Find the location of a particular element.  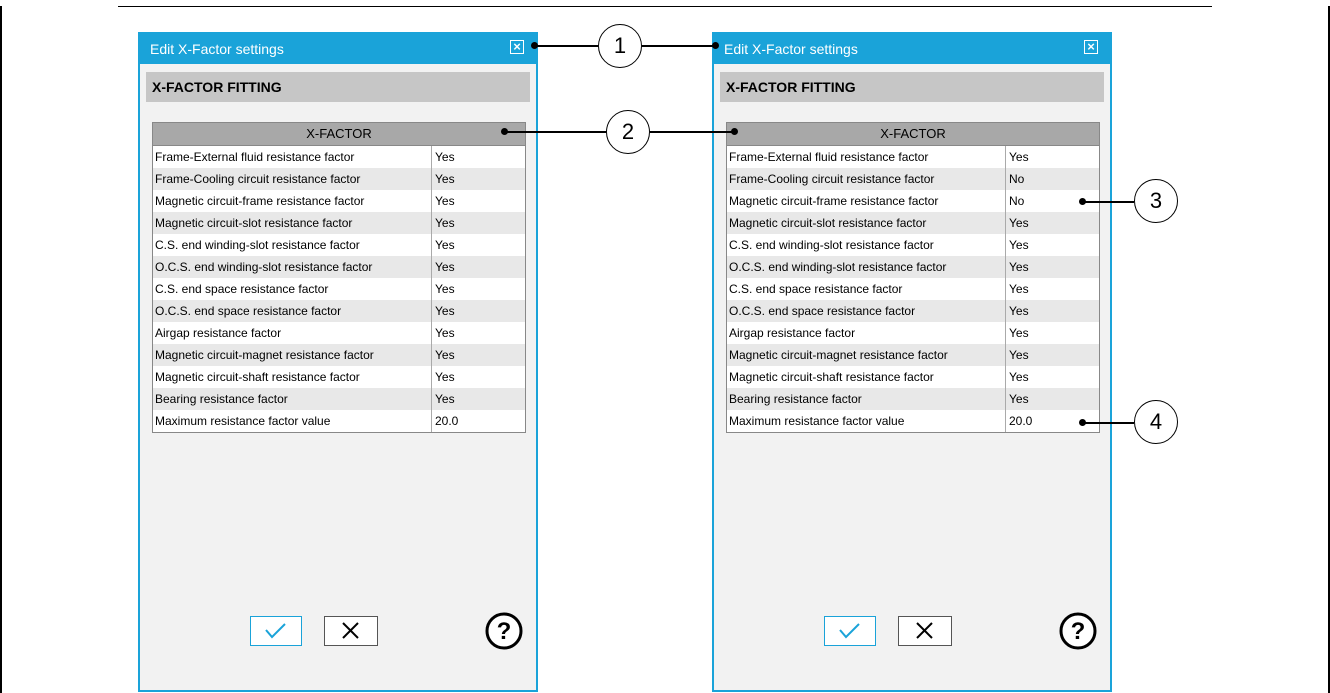

callout-2: 2 is located at coordinates (628, 132).